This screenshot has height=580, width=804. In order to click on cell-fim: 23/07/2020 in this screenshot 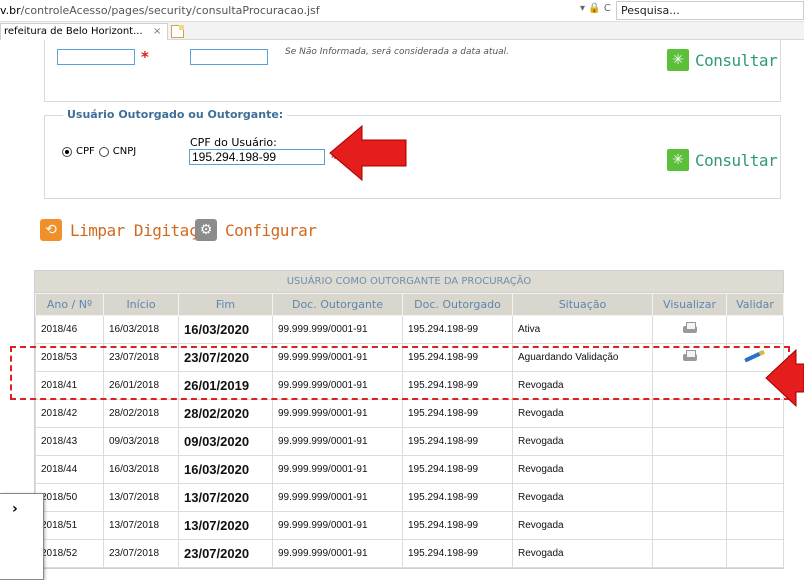, I will do `click(225, 553)`.